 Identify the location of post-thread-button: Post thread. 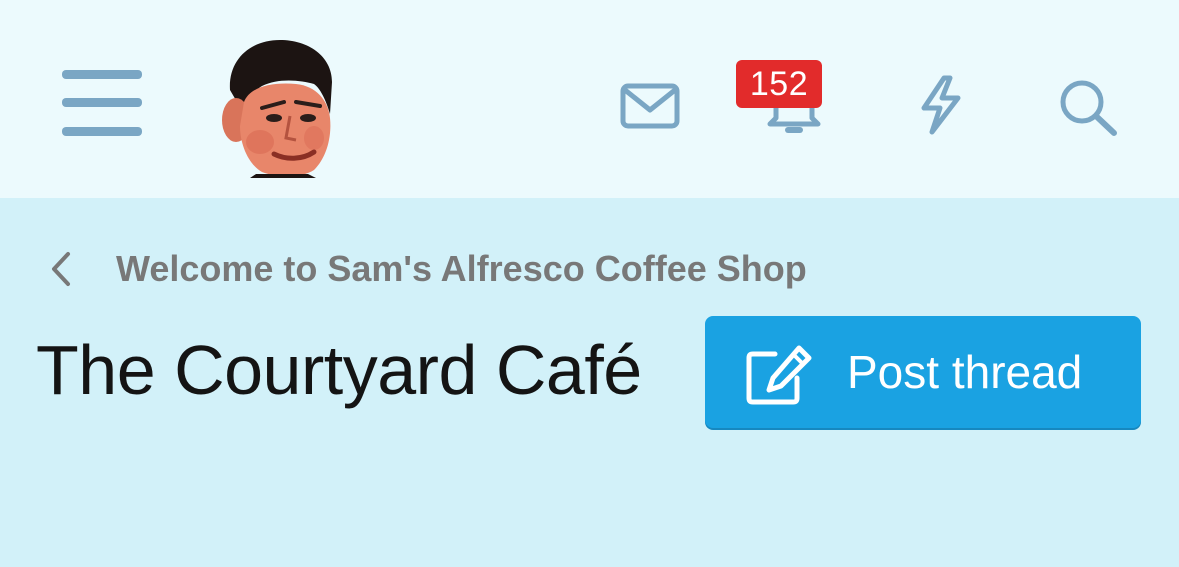
(923, 372).